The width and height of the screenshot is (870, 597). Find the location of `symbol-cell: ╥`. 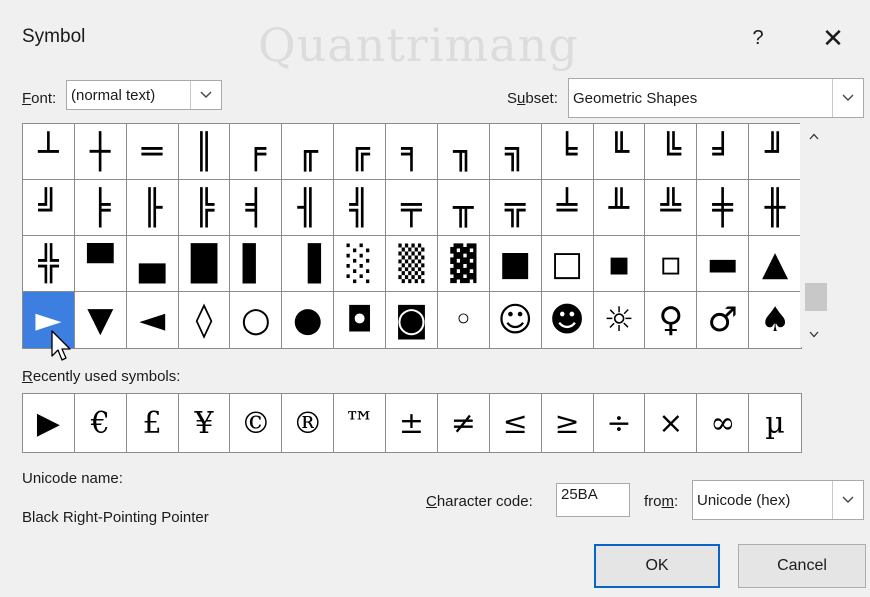

symbol-cell: ╥ is located at coordinates (463, 208).